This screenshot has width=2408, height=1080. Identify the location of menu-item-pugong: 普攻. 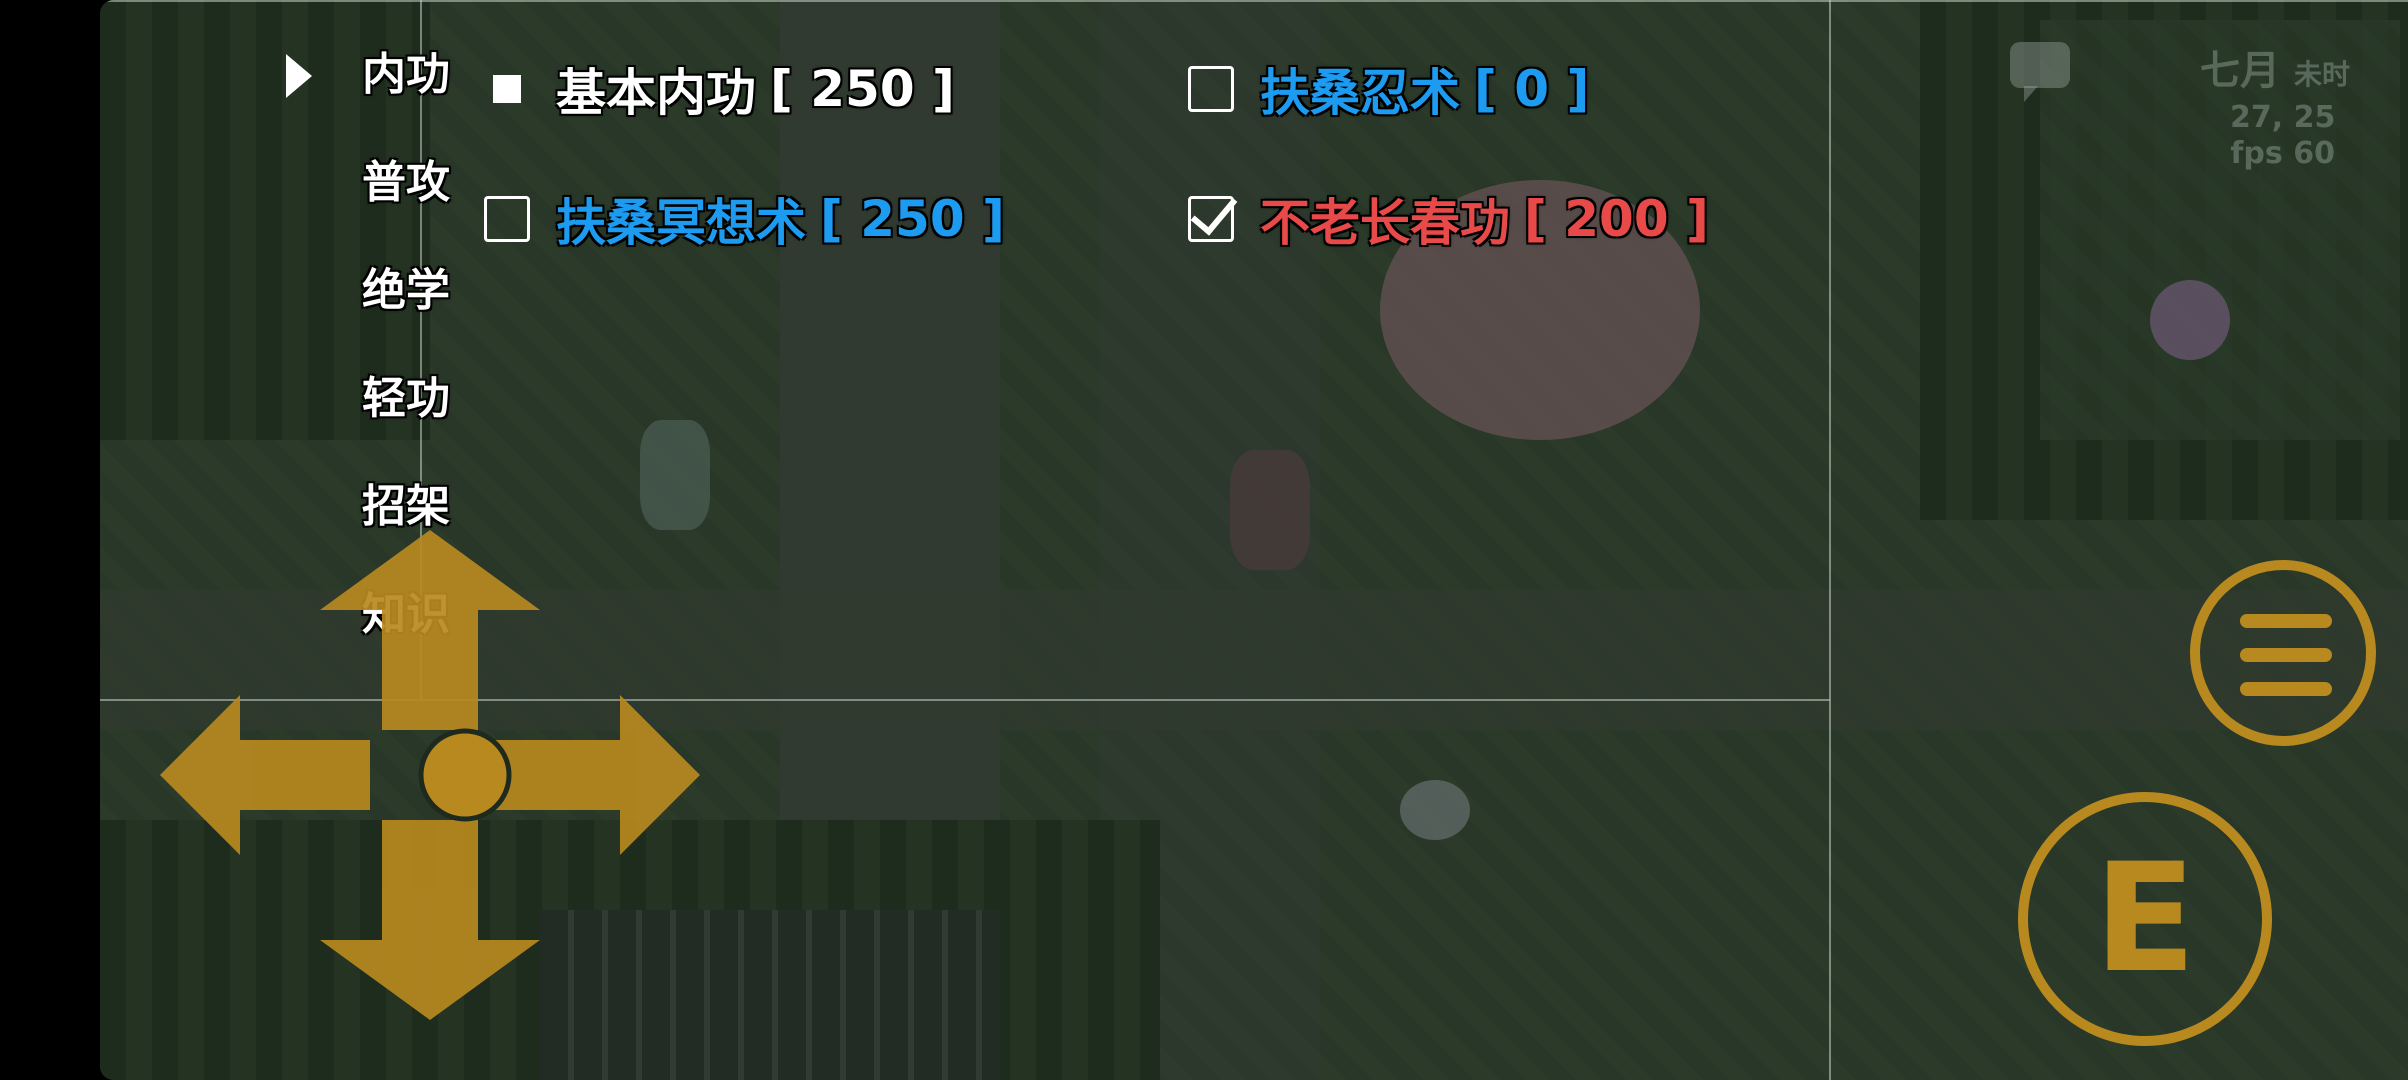
(345, 183).